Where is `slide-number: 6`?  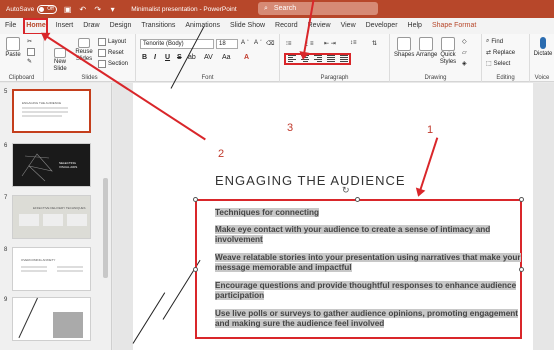
slide-number: 6 is located at coordinates (6, 146).